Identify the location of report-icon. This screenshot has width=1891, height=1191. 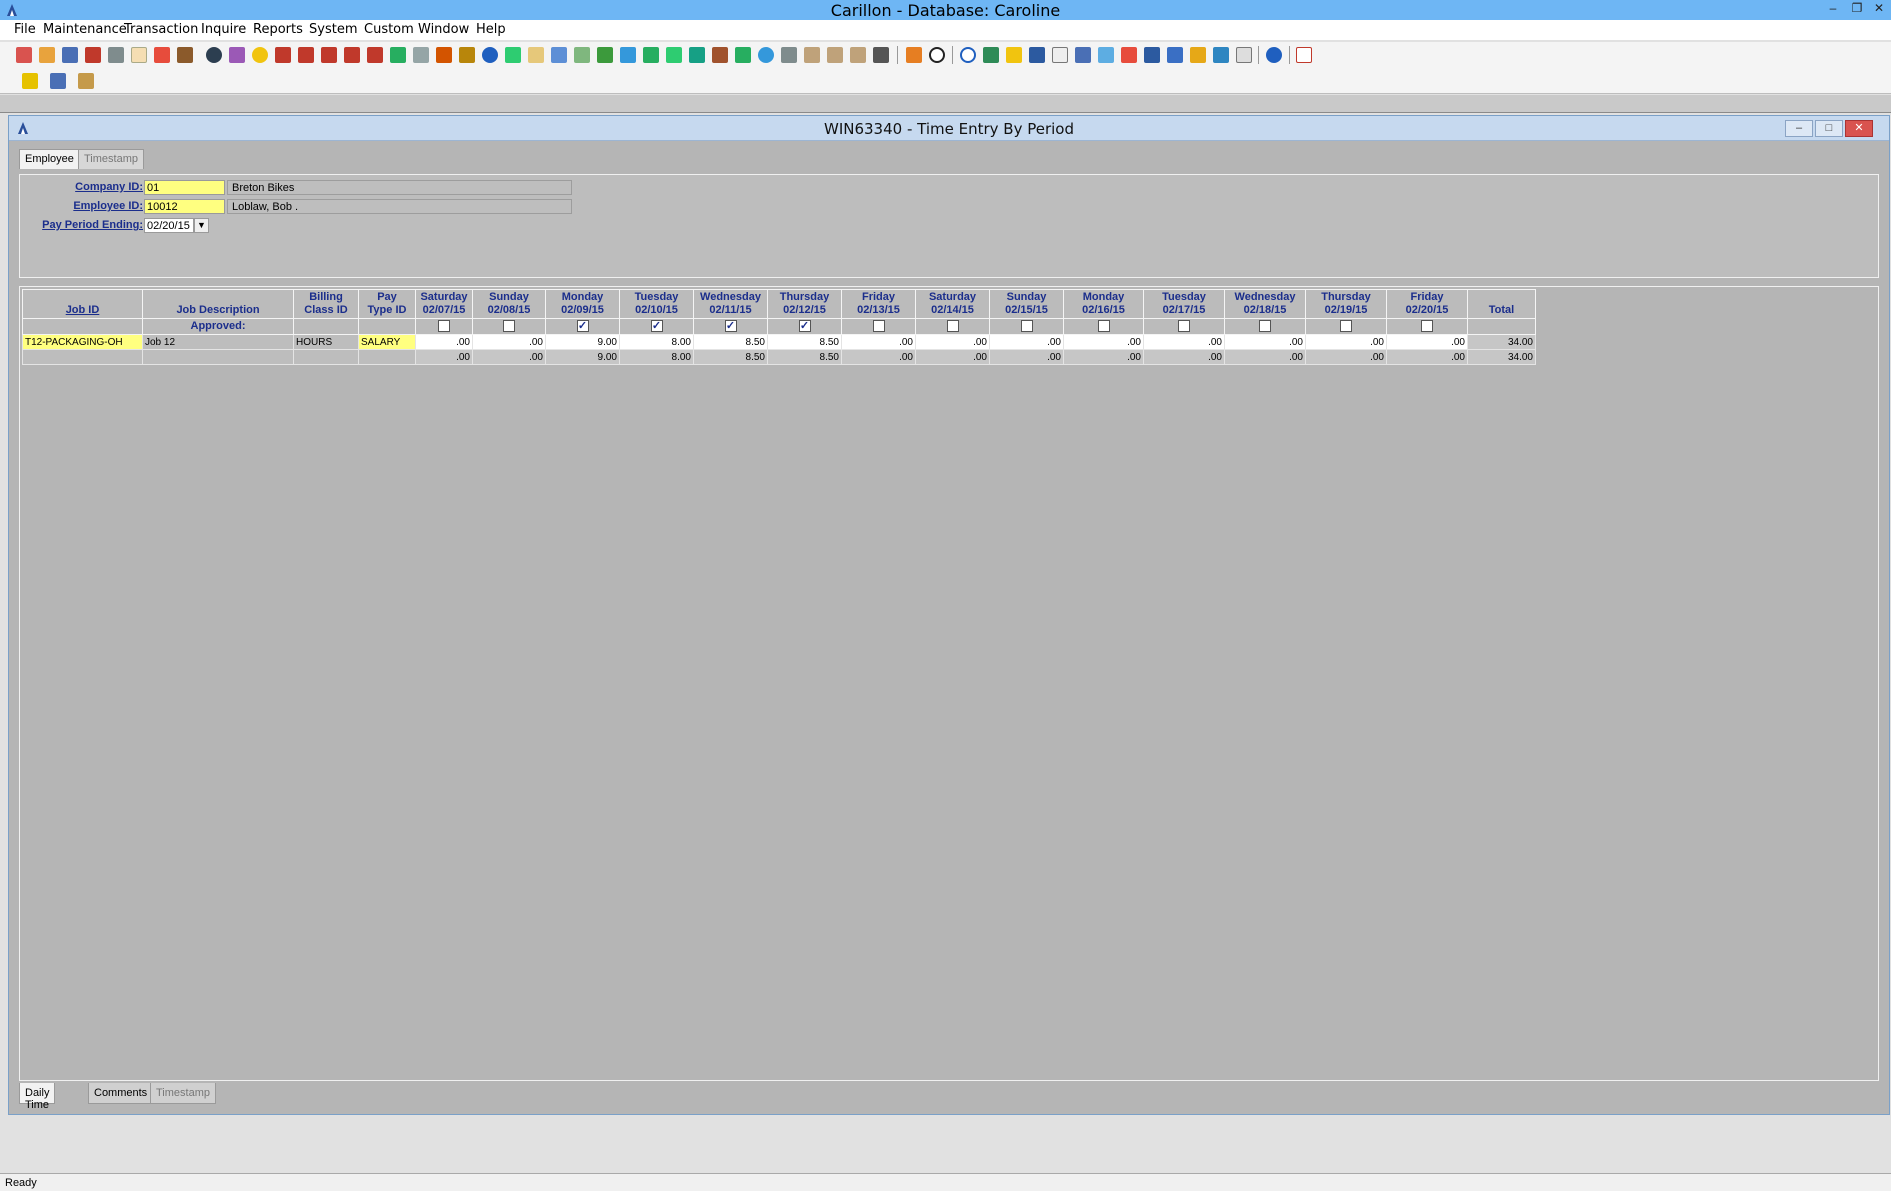
(283, 55).